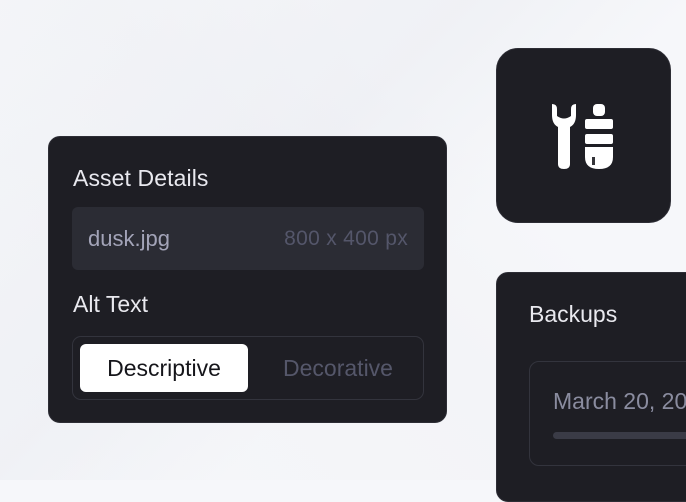 Image resolution: width=686 pixels, height=502 pixels. What do you see at coordinates (164, 368) in the screenshot?
I see `descriptive-option: Descriptive` at bounding box center [164, 368].